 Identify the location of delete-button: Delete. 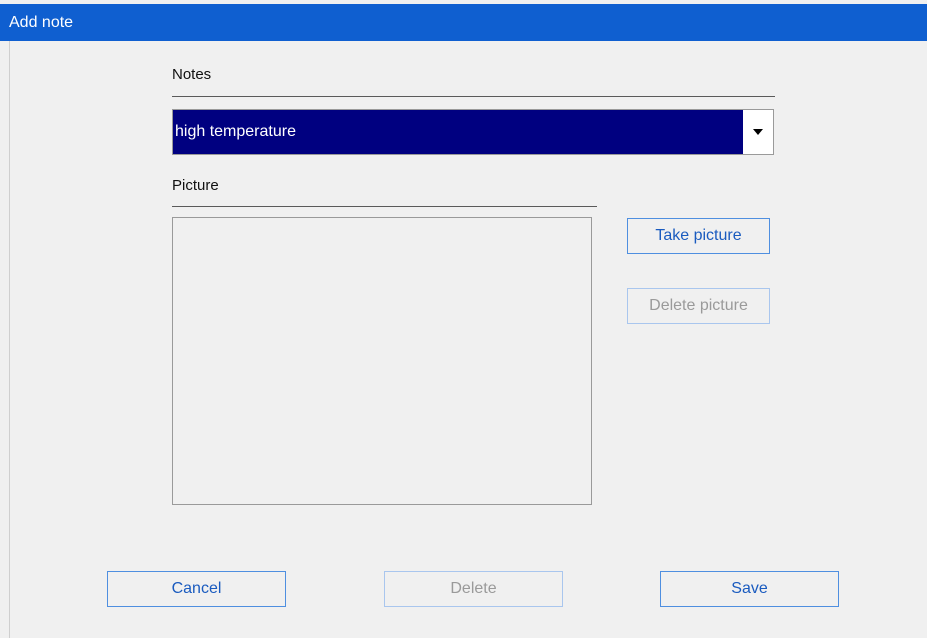
(473, 589).